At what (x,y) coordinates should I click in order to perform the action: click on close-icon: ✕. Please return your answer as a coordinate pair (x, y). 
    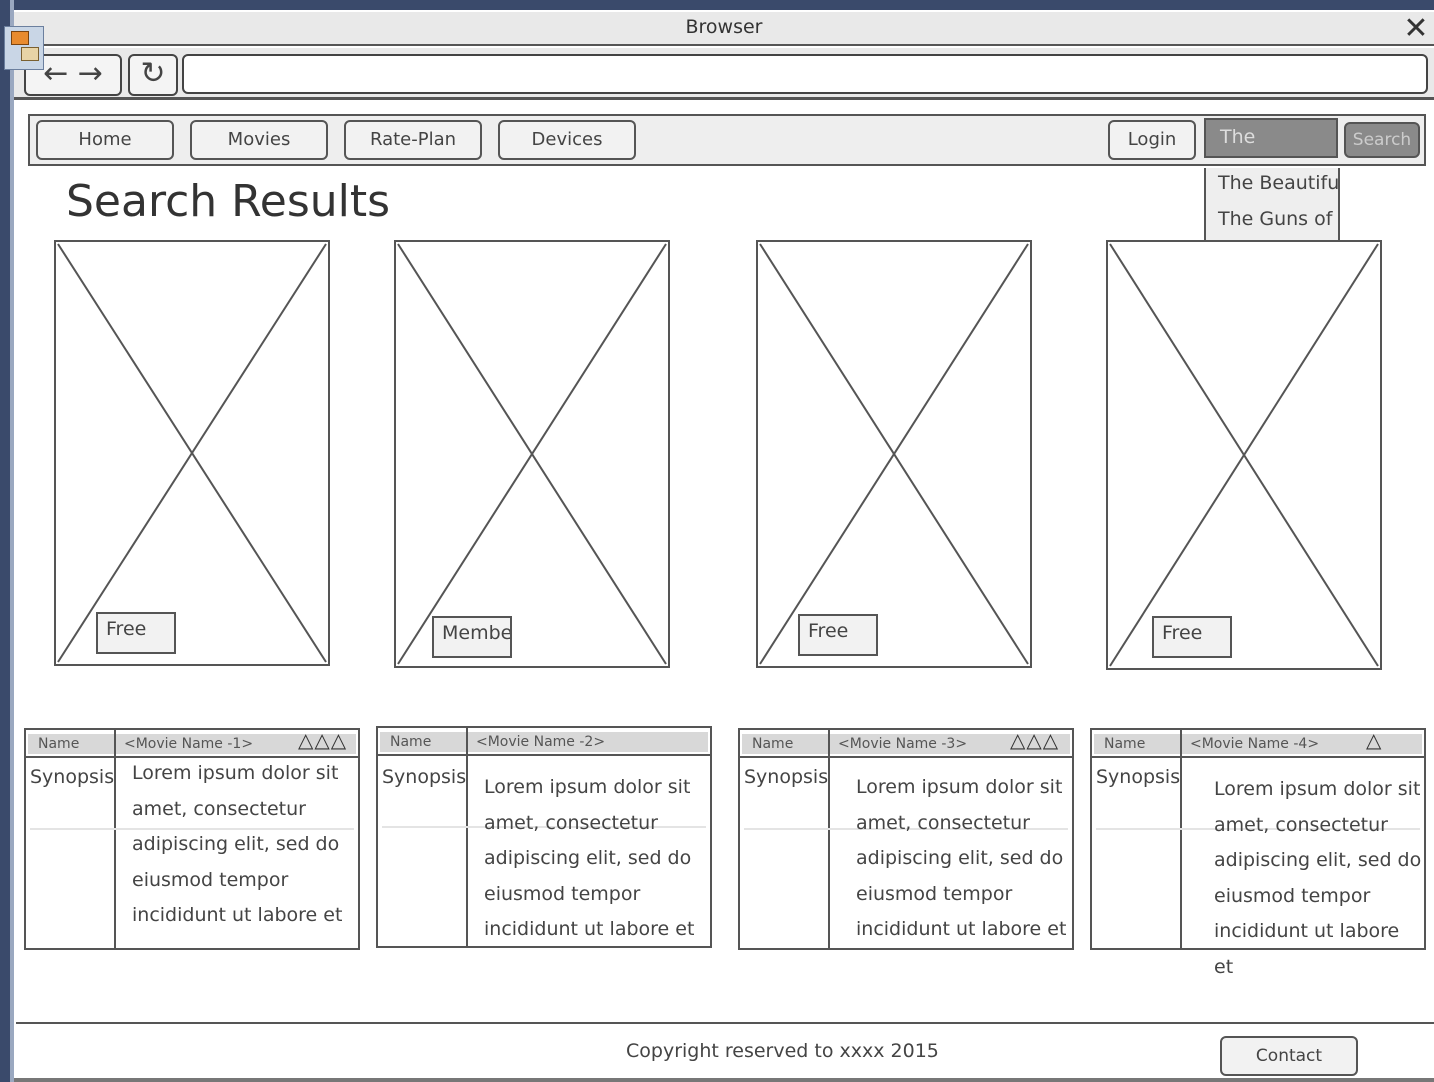
    Looking at the image, I should click on (1416, 29).